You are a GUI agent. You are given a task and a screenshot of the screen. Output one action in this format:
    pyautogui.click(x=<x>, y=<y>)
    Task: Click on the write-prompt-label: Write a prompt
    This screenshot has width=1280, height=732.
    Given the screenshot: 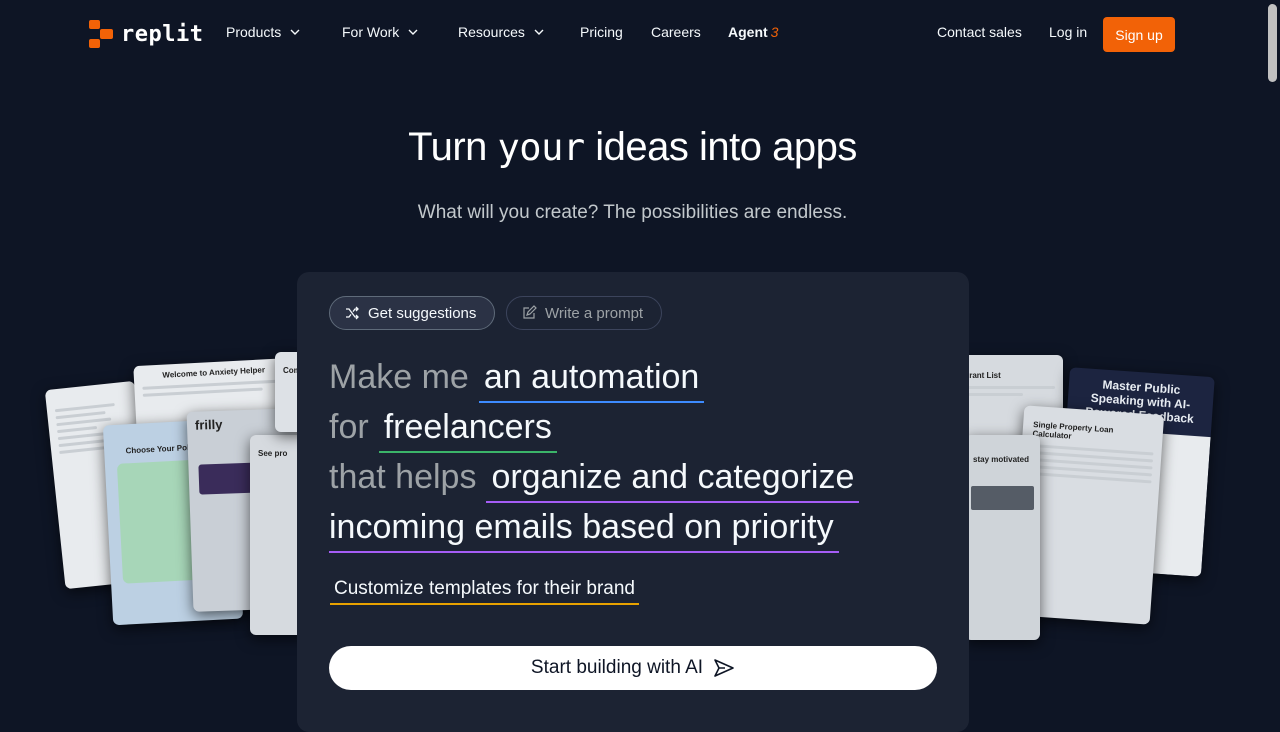 What is the action you would take?
    pyautogui.click(x=594, y=313)
    